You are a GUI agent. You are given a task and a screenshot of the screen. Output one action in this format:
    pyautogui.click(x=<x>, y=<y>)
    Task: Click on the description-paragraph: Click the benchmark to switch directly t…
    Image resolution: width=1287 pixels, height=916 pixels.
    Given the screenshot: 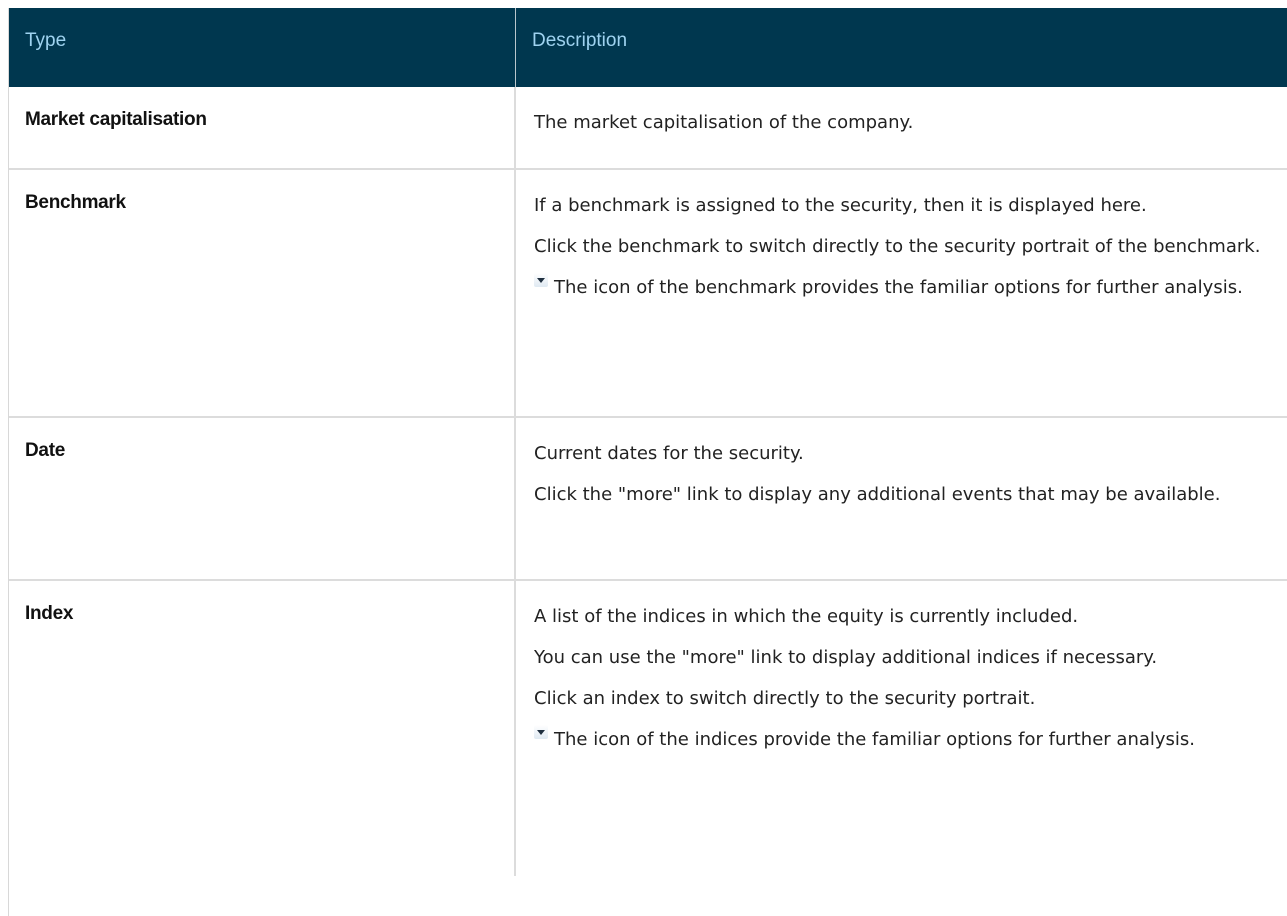 What is the action you would take?
    pyautogui.click(x=897, y=246)
    